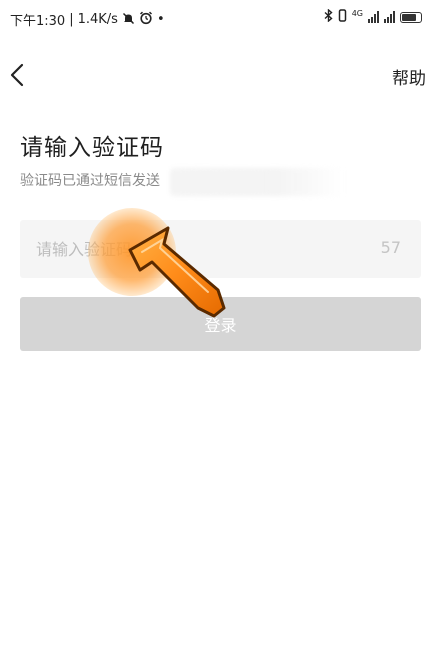  I want to click on help-link: 帮助, so click(409, 76).